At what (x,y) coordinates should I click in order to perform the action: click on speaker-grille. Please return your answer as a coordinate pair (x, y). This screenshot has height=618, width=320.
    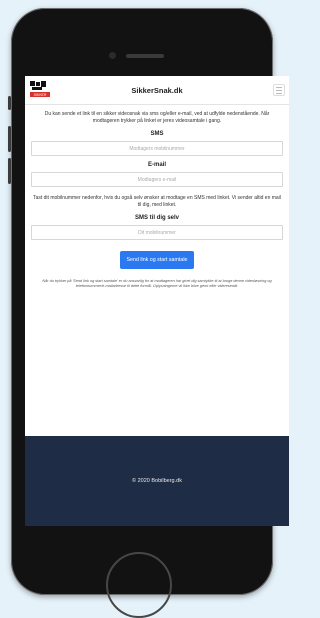
    Looking at the image, I should click on (145, 56).